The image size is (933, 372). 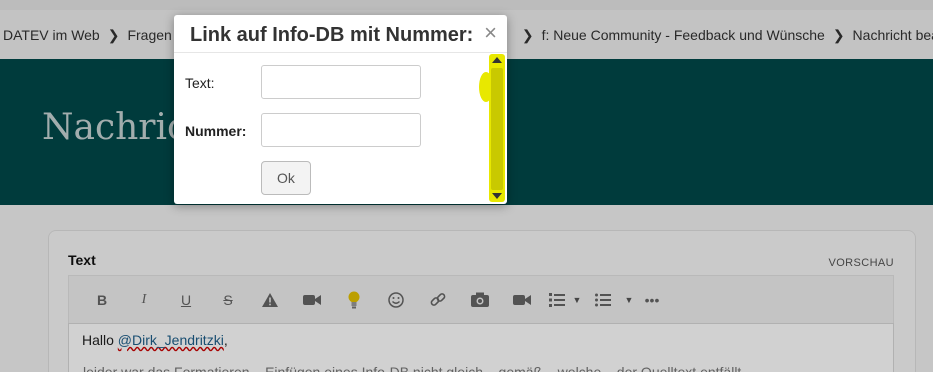 What do you see at coordinates (200, 83) in the screenshot?
I see `text-label: Text:` at bounding box center [200, 83].